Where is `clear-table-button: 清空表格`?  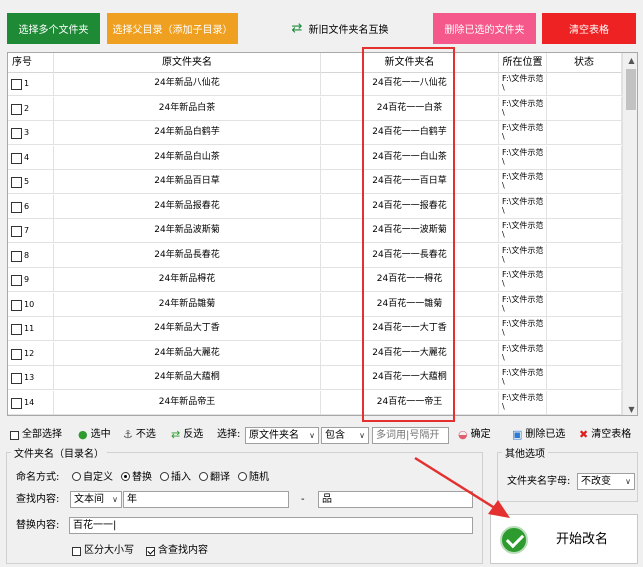 clear-table-button: 清空表格 is located at coordinates (589, 28).